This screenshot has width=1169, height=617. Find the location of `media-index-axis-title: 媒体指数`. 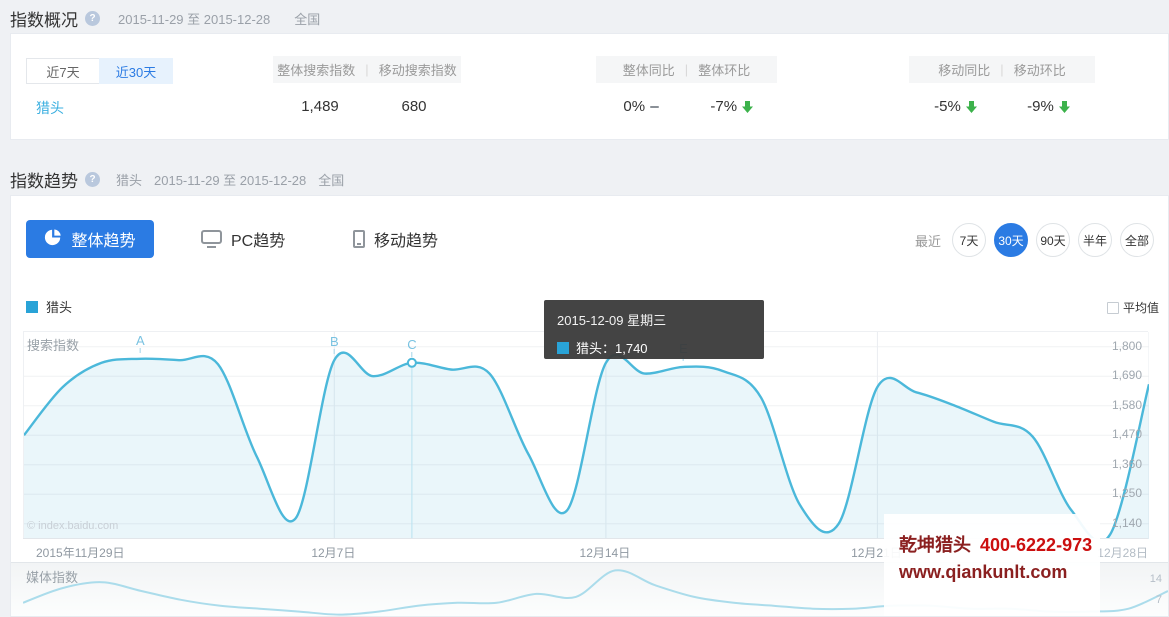

media-index-axis-title: 媒体指数 is located at coordinates (52, 577).